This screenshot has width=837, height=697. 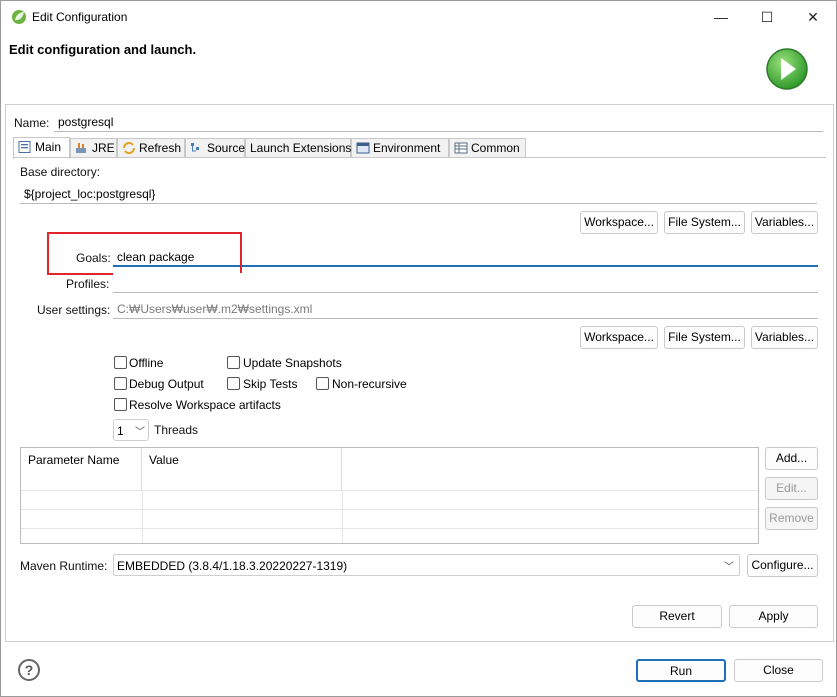 What do you see at coordinates (426, 565) in the screenshot?
I see `maven-runtime-select: EMBEDDED (3.8.4/1.18.3.20220227-1319) ﹀` at bounding box center [426, 565].